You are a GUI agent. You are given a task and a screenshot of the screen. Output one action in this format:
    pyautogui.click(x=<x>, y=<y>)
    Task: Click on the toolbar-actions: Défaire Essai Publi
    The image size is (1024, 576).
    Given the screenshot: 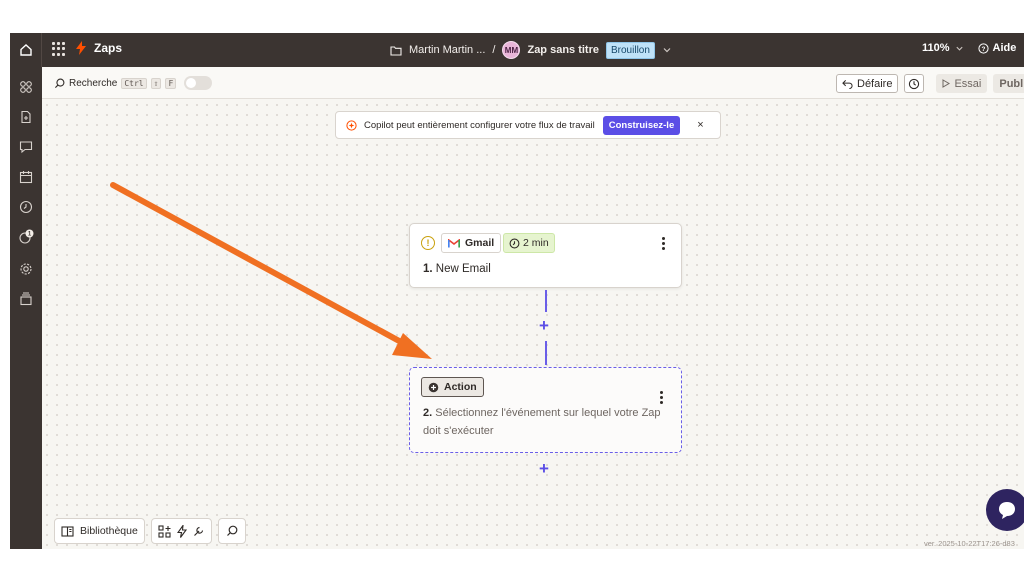 What is the action you would take?
    pyautogui.click(x=930, y=83)
    